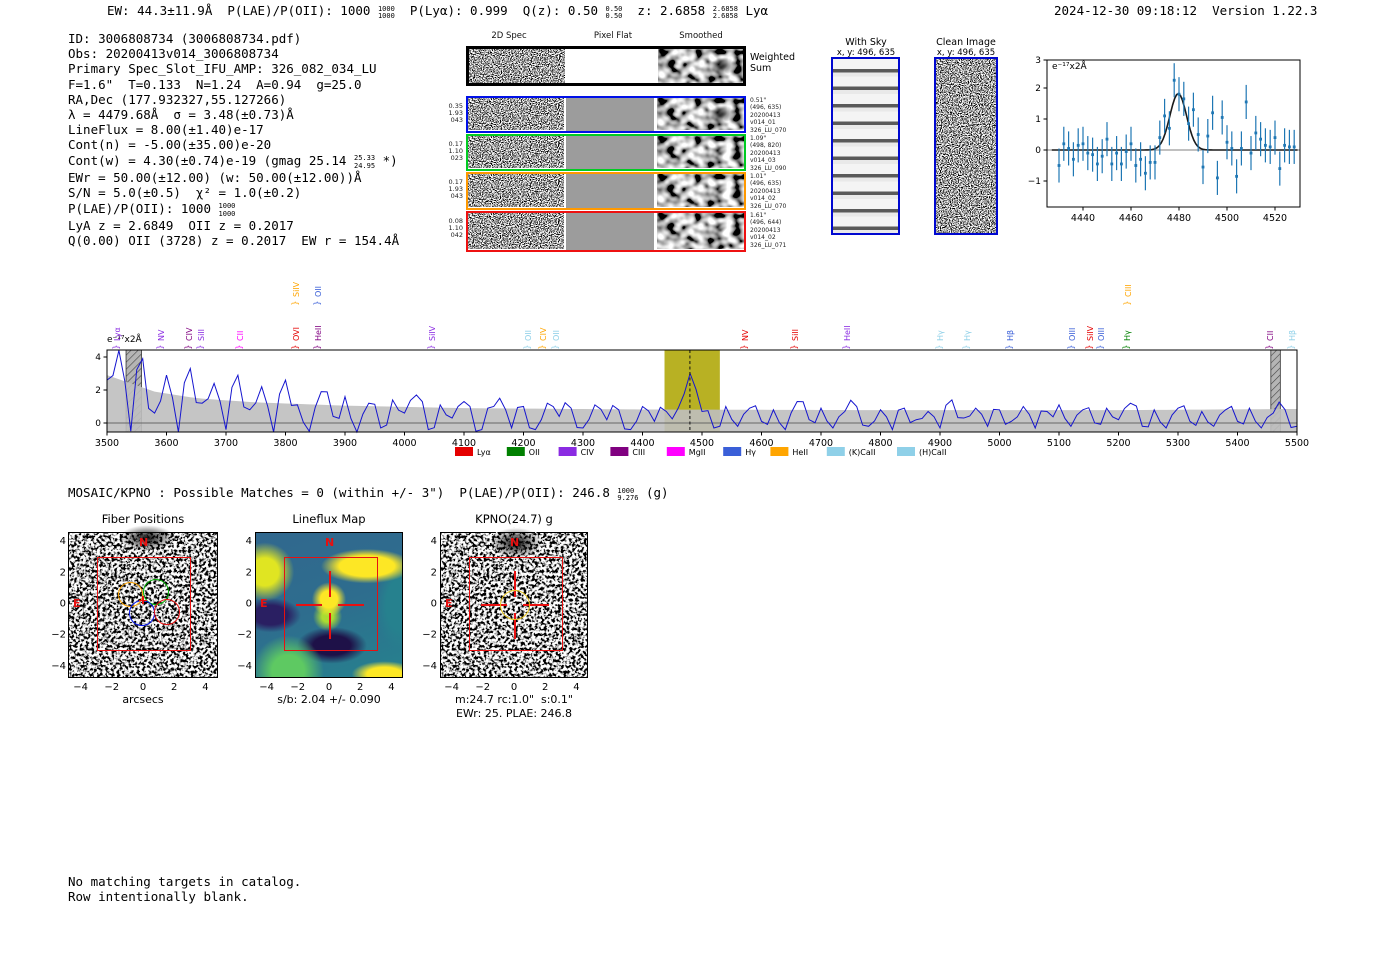 The height and width of the screenshot is (953, 1400). What do you see at coordinates (1275, 391) in the screenshot?
I see `masked-band-hatch` at bounding box center [1275, 391].